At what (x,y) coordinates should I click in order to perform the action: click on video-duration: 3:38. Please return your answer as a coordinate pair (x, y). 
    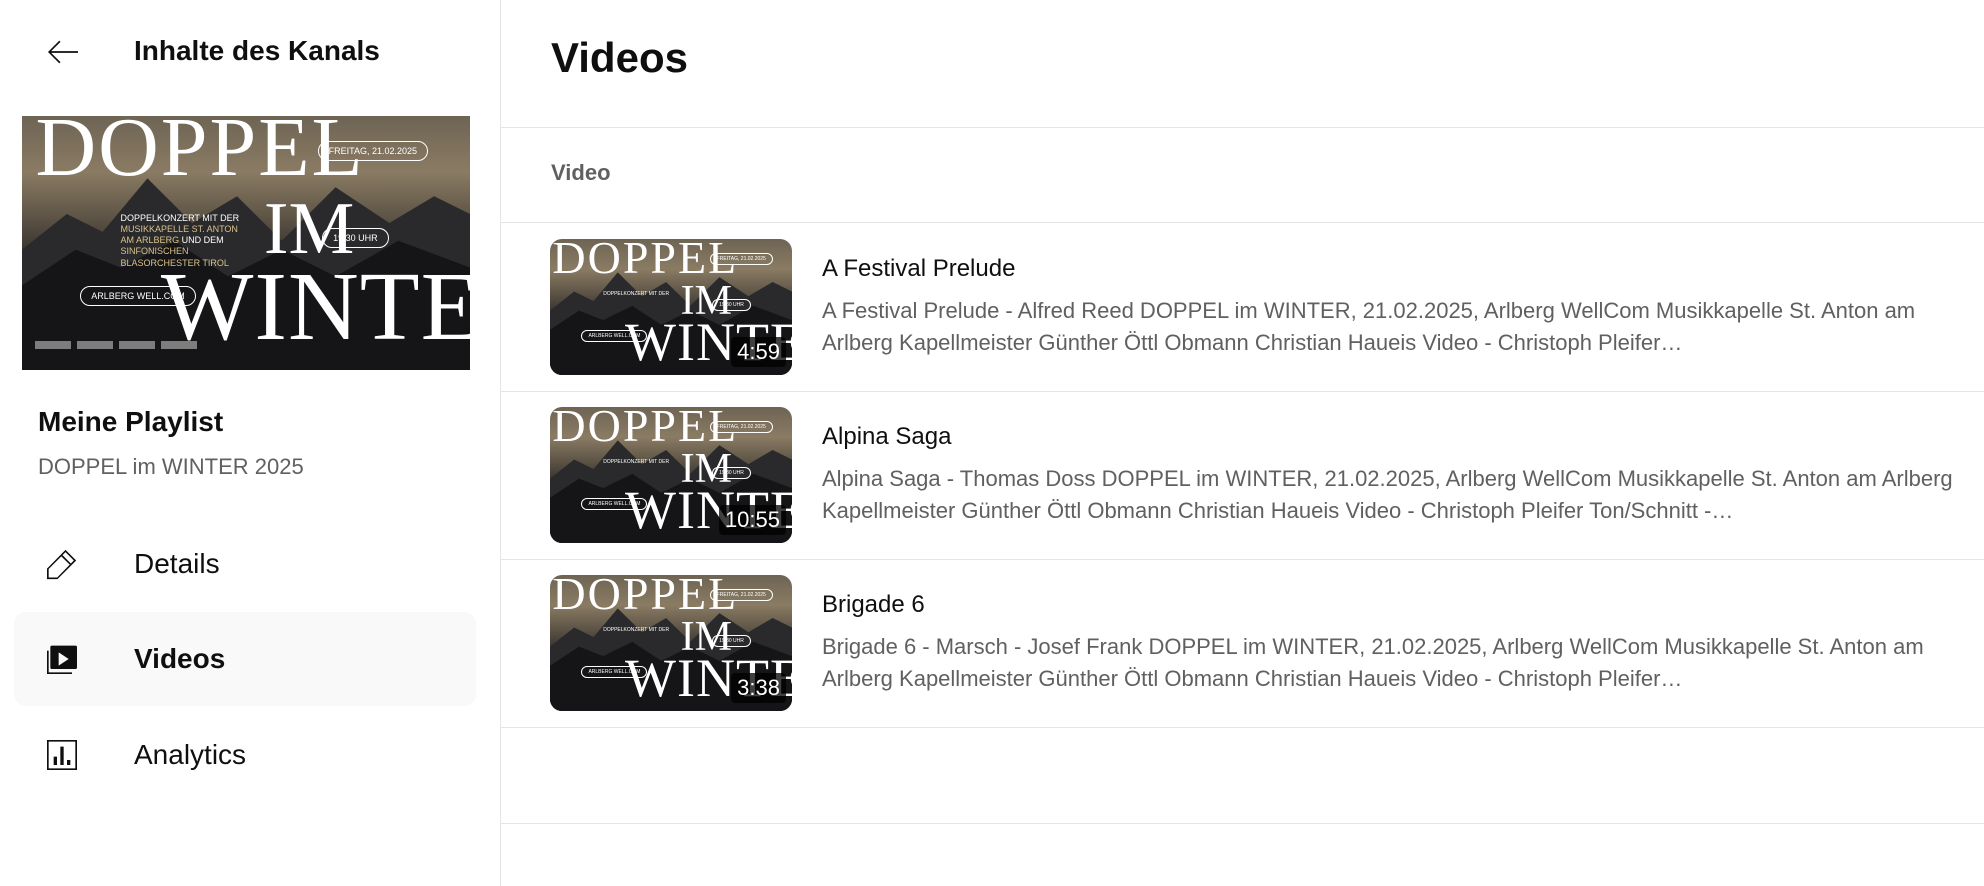
    Looking at the image, I should click on (758, 688).